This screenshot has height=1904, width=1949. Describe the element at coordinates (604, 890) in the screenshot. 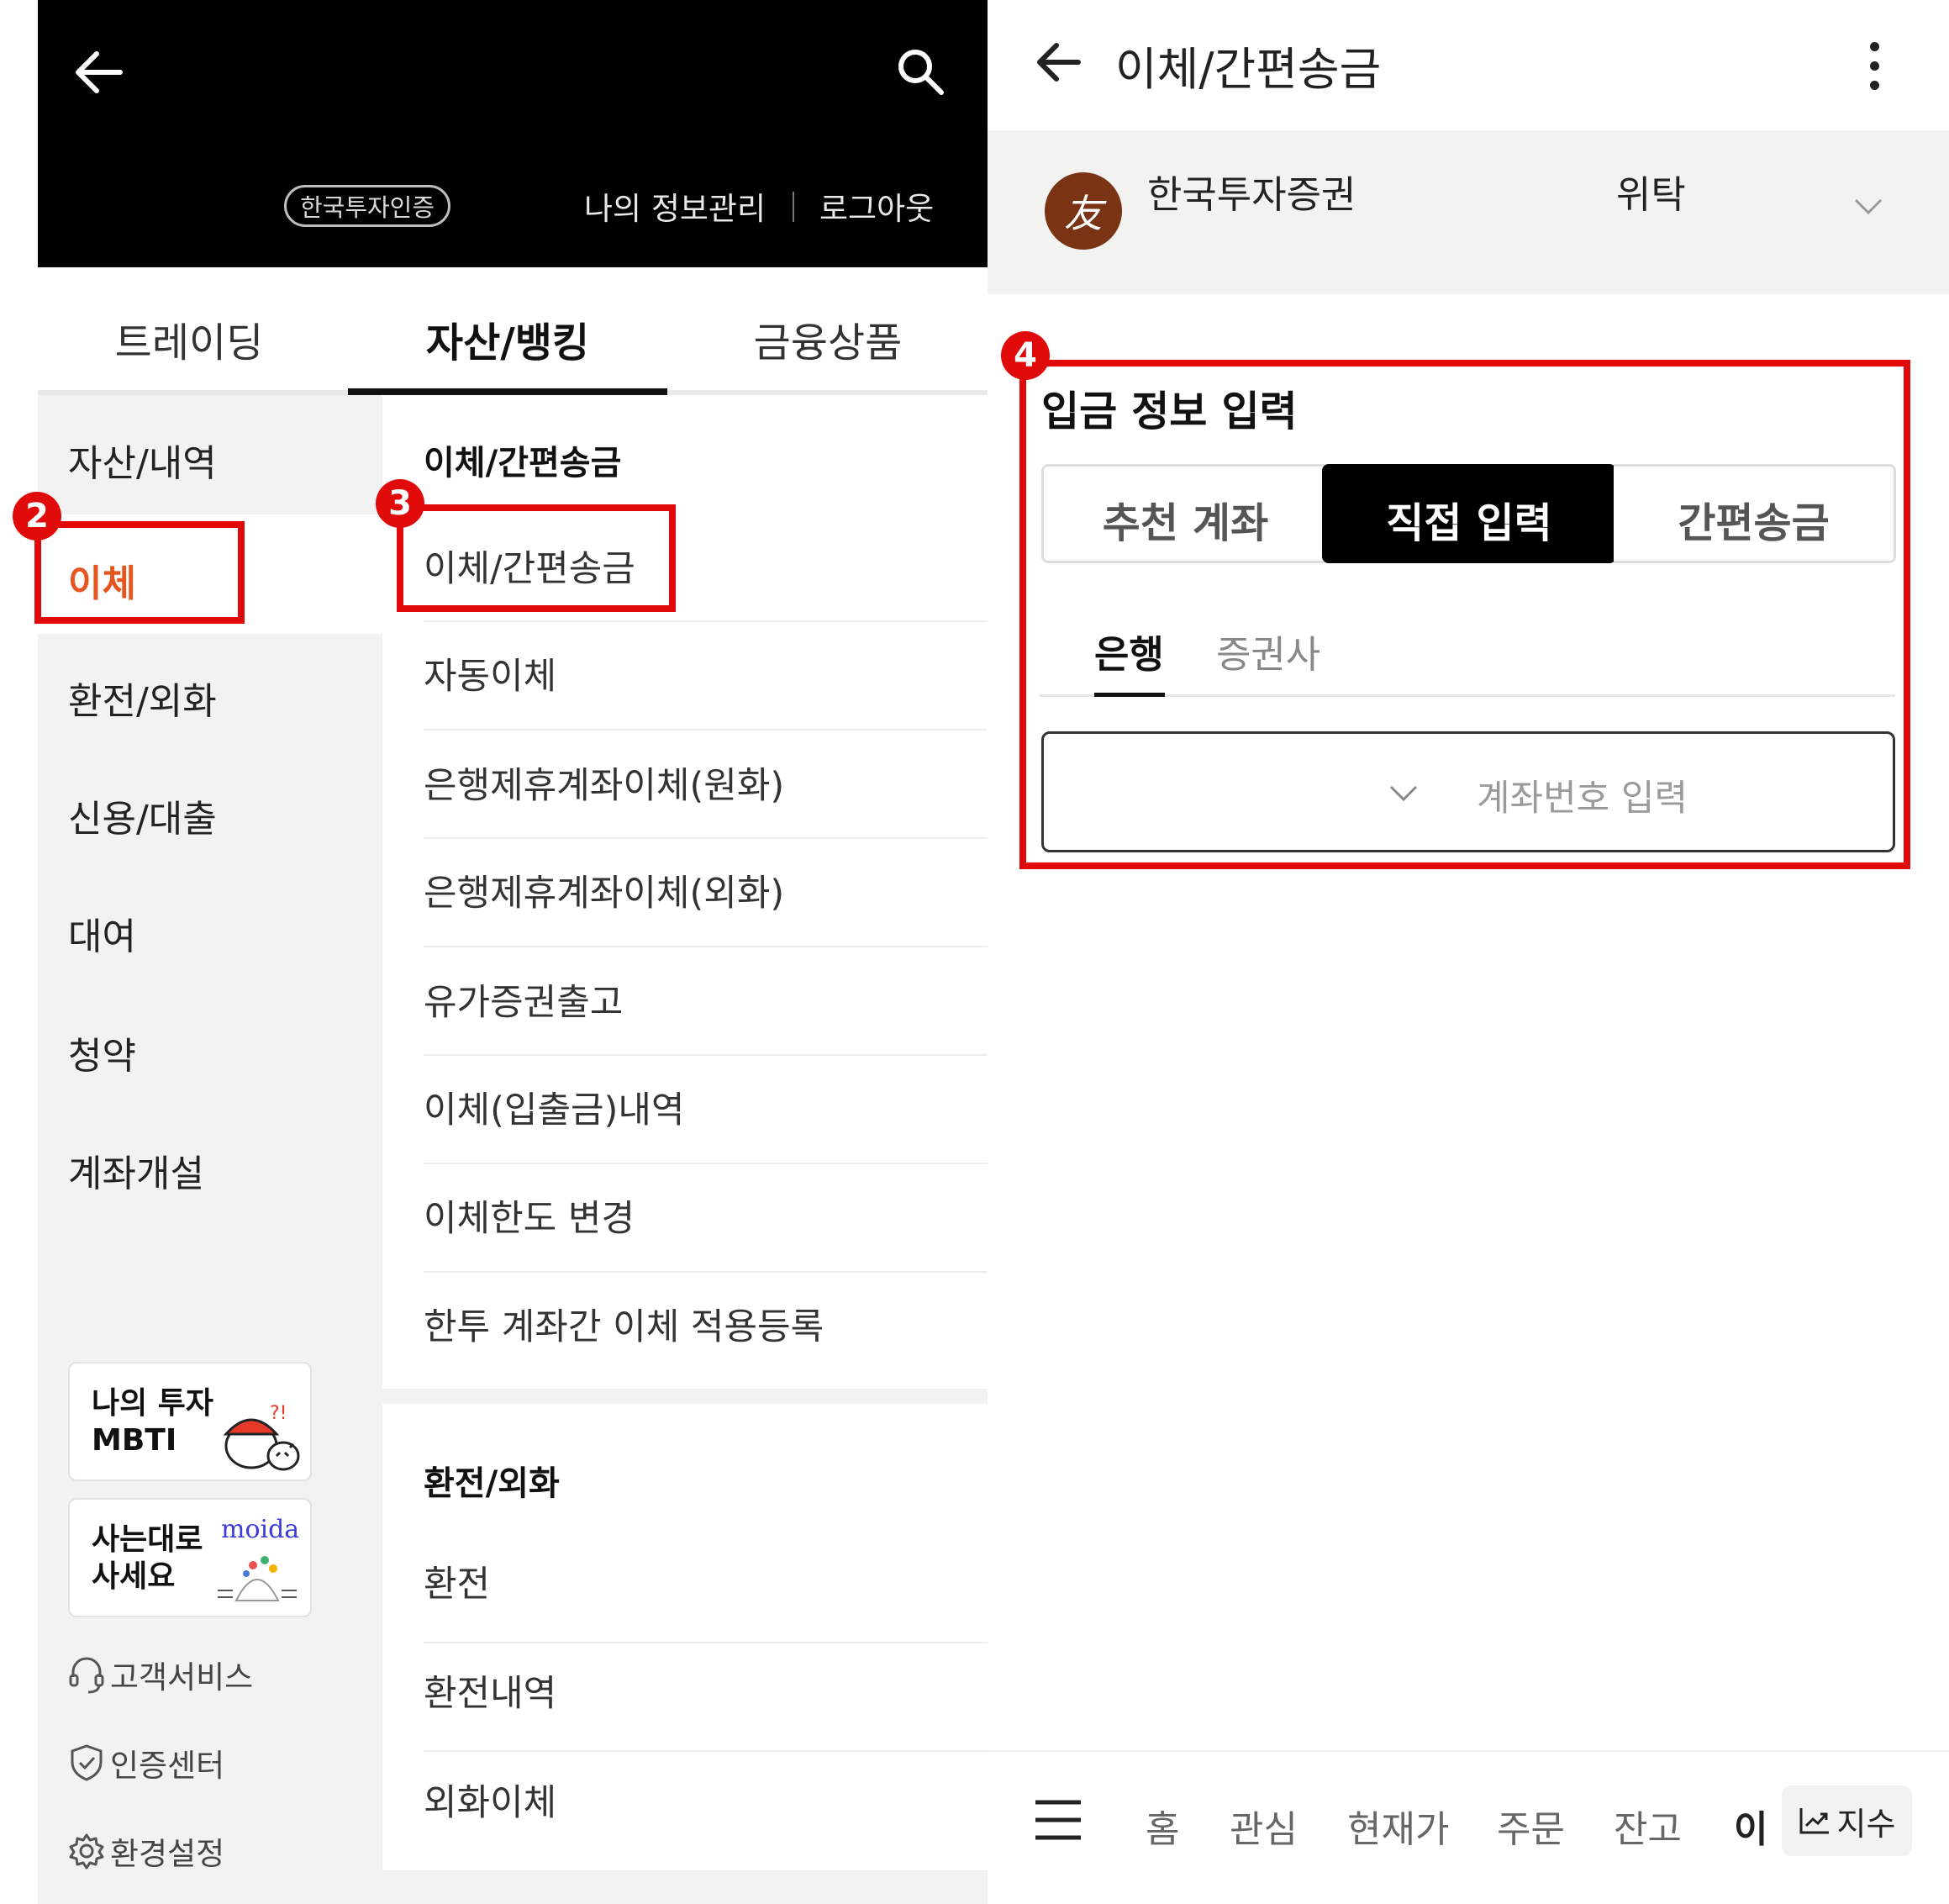

I see `submenu-item-bank-fx: 은행제휴계좌이체(외화)` at that location.